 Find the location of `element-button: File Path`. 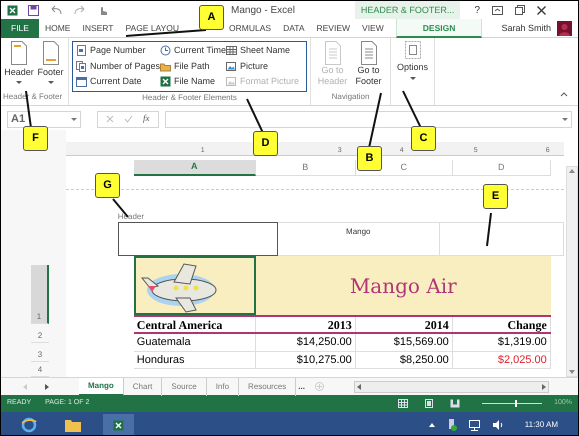

element-button: File Path is located at coordinates (193, 66).